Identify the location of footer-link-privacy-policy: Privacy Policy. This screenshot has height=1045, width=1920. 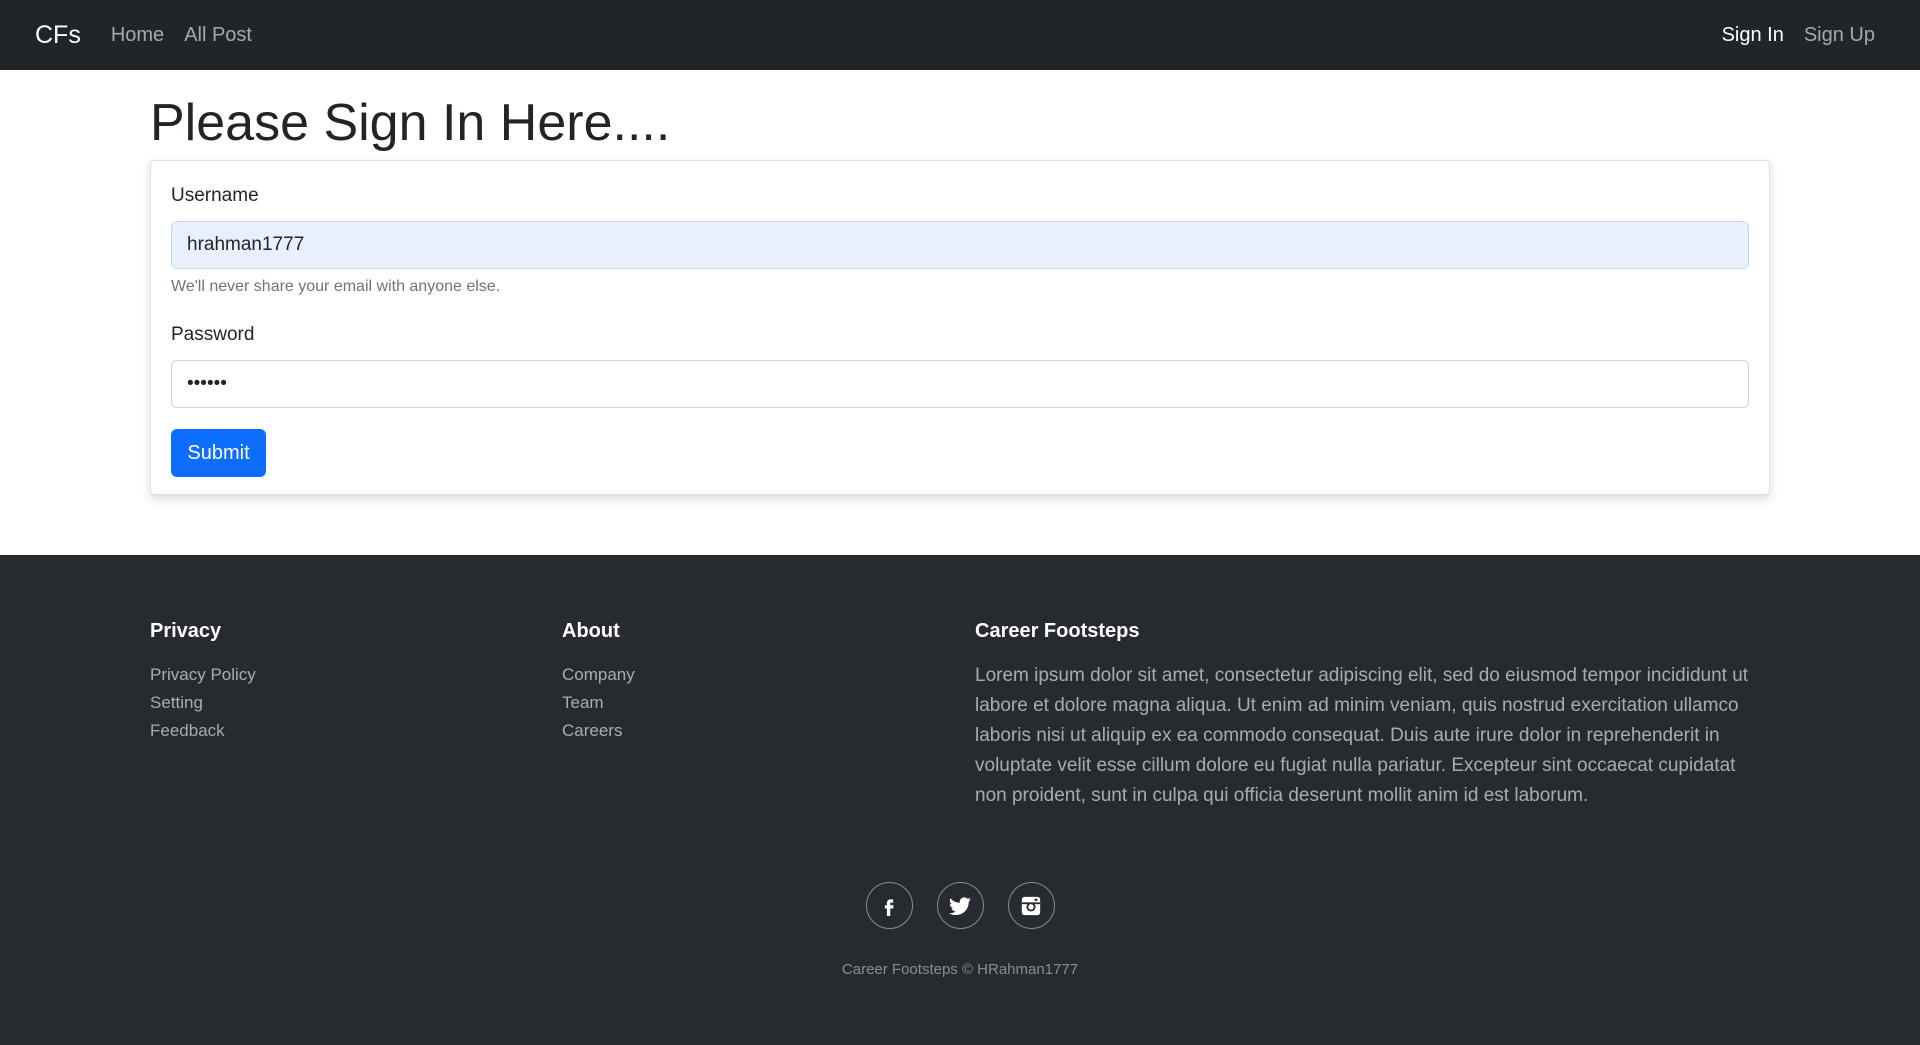
(203, 675).